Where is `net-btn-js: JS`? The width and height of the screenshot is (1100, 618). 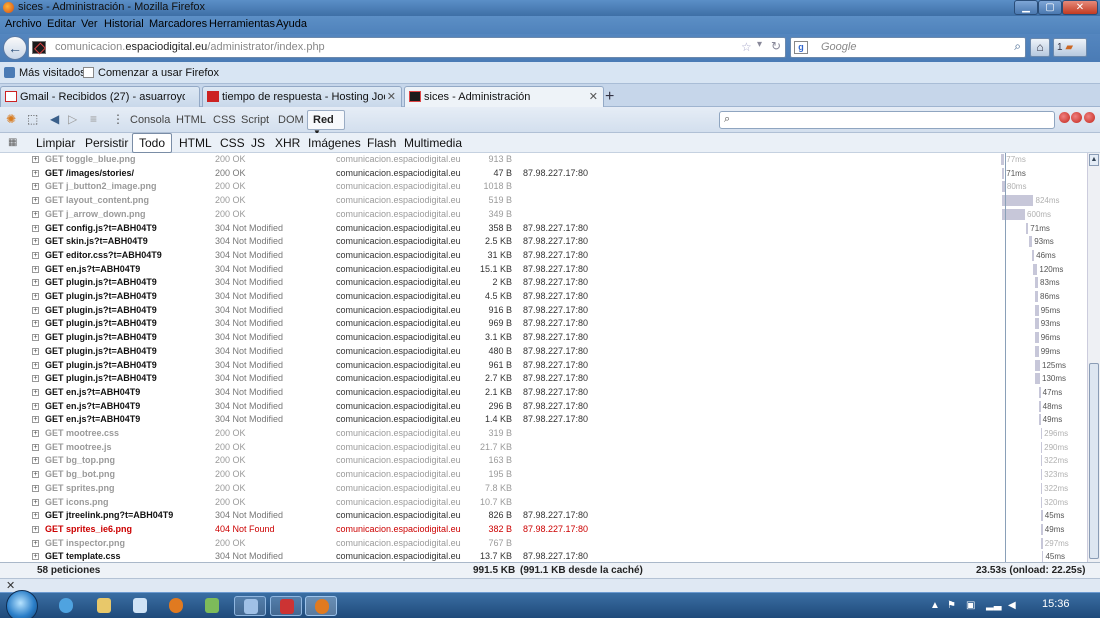 net-btn-js: JS is located at coordinates (258, 143).